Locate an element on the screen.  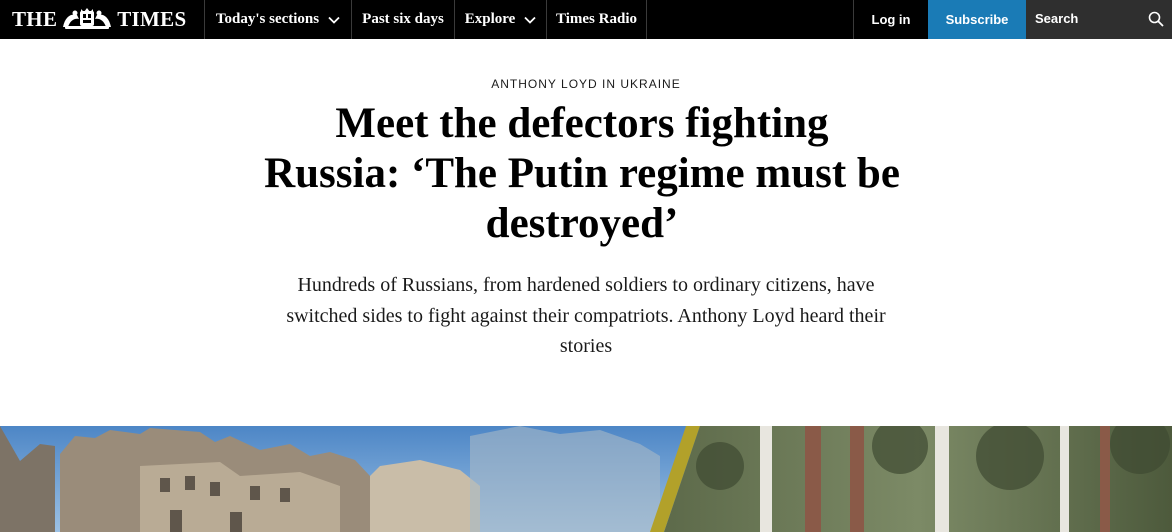
nav-todays-sections: Today's sections is located at coordinates (277, 19).